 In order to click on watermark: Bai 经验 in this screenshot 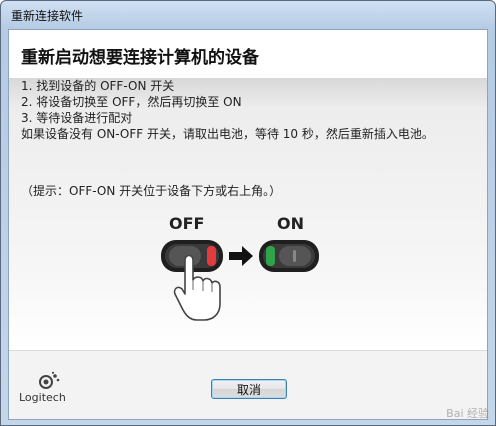, I will do `click(467, 413)`.